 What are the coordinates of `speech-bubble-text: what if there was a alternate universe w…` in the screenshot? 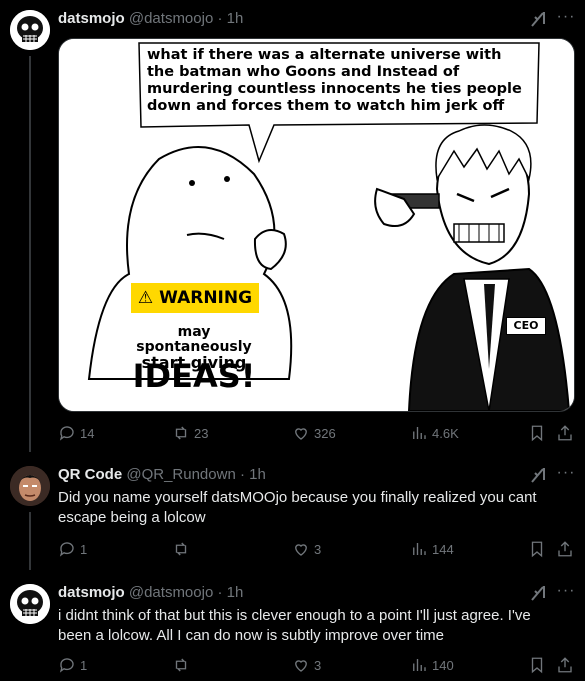 It's located at (334, 80).